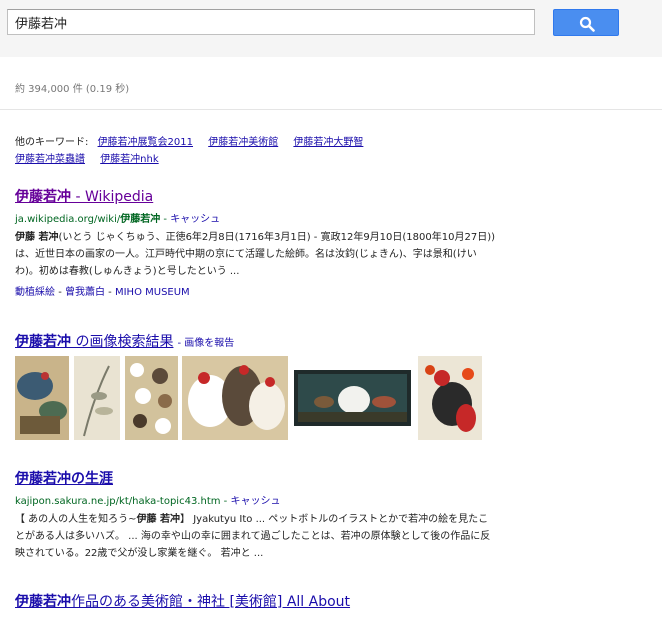 This screenshot has width=662, height=620. I want to click on result-title-link: 伊藤若冲の生涯, so click(255, 478).